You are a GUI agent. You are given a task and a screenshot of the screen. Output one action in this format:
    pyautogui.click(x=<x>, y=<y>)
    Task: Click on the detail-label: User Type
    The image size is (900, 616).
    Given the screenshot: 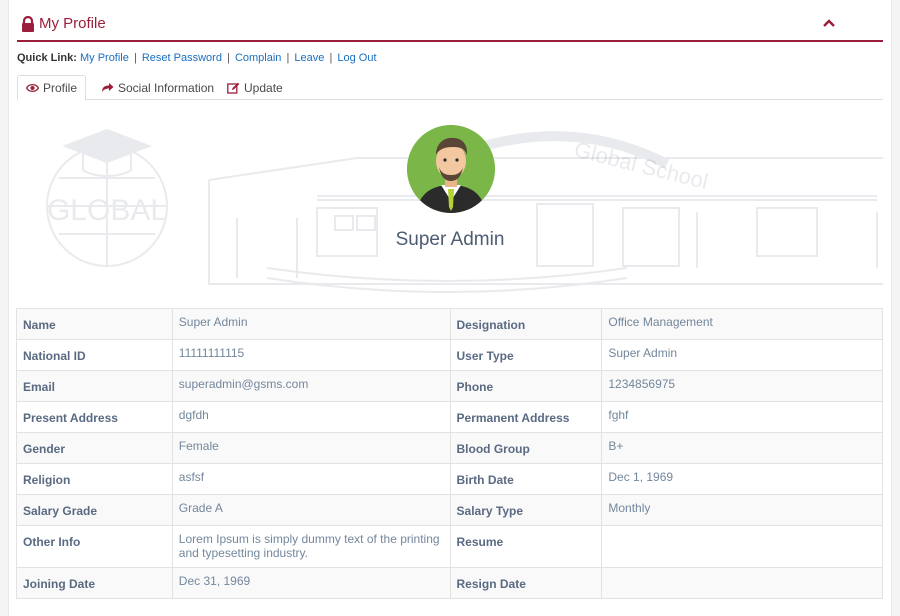 What is the action you would take?
    pyautogui.click(x=526, y=355)
    